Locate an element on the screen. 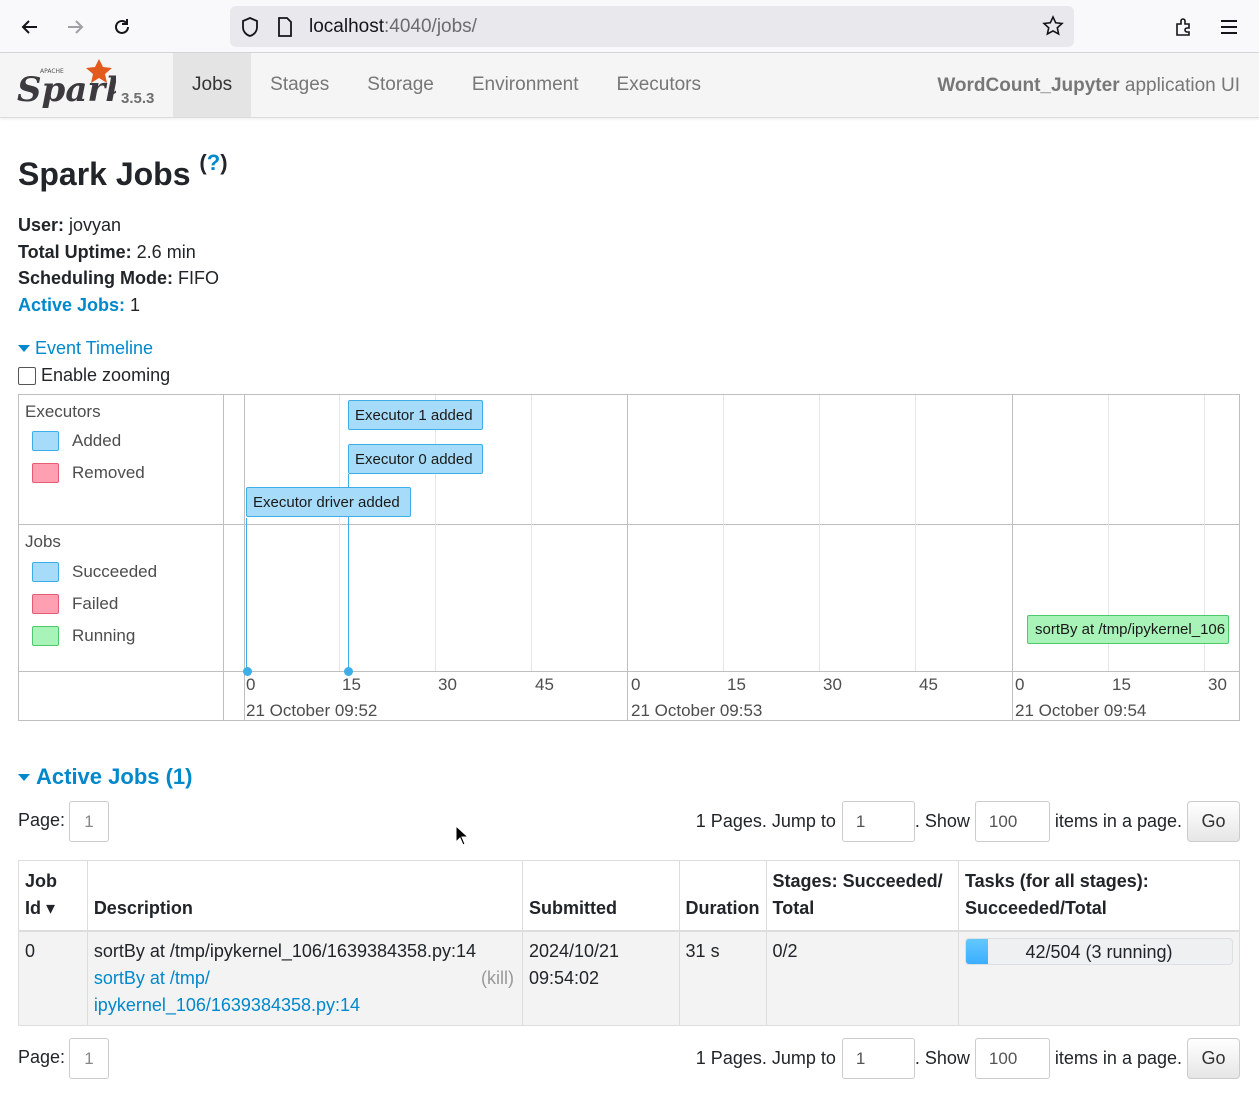  tasks-cell: 42/504 (3 running) is located at coordinates (1099, 978).